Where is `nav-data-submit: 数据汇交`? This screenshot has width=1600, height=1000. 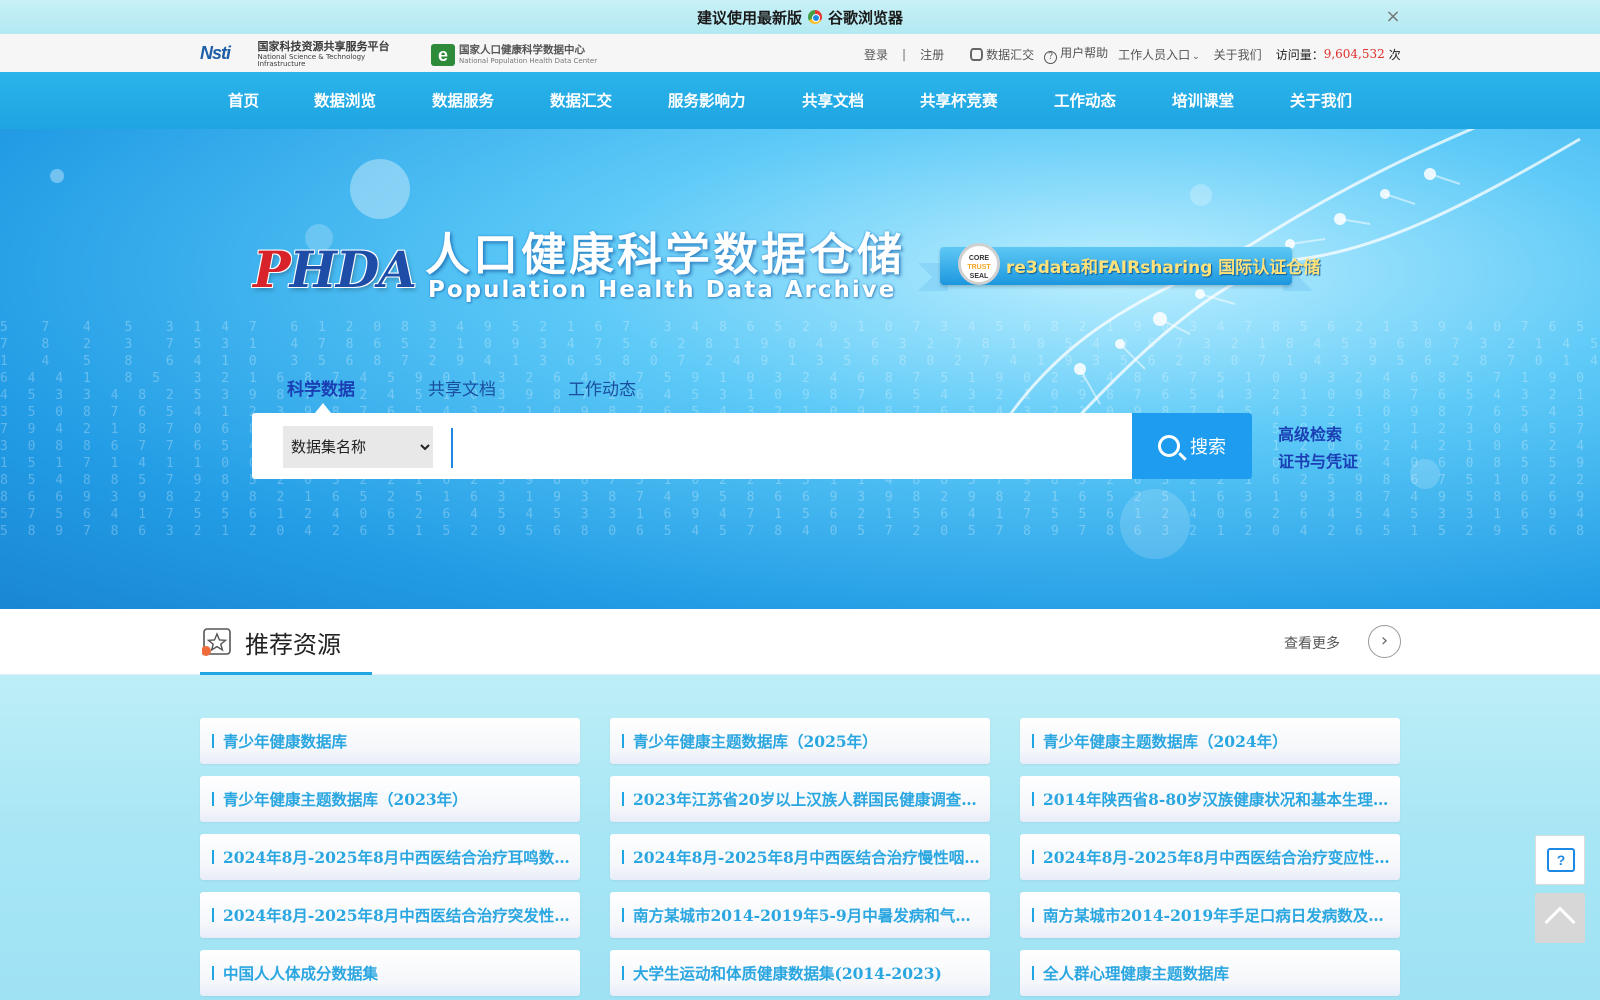 nav-data-submit: 数据汇交 is located at coordinates (581, 100).